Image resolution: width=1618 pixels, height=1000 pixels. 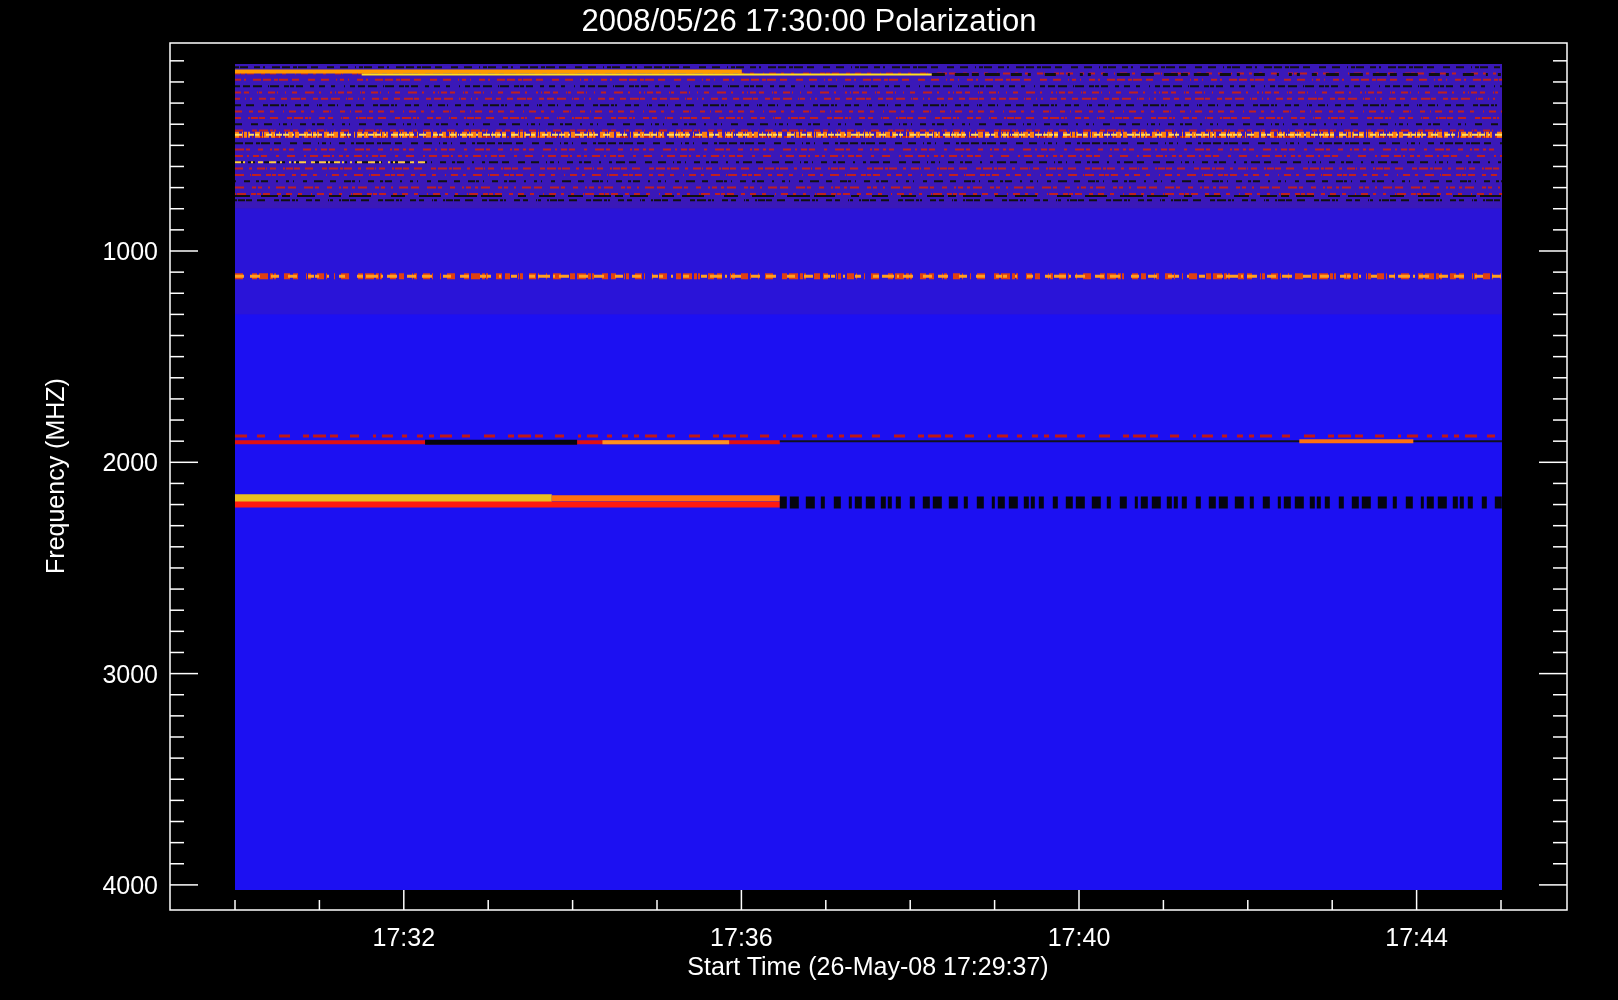 I want to click on chart-title: 2008/05/26 17:30:00 Polarization, so click(x=809, y=20).